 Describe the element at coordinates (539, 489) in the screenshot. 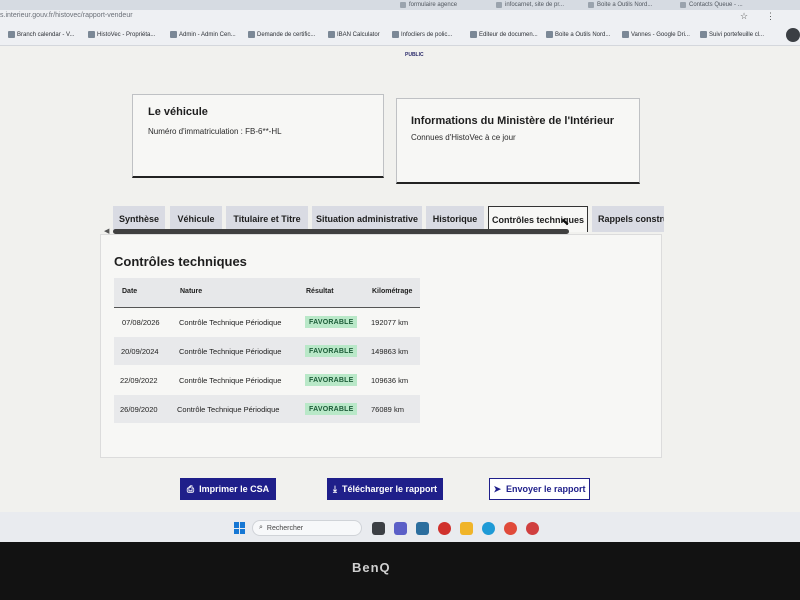

I see `send-report-button: ➤ Envoyer le rapport` at that location.